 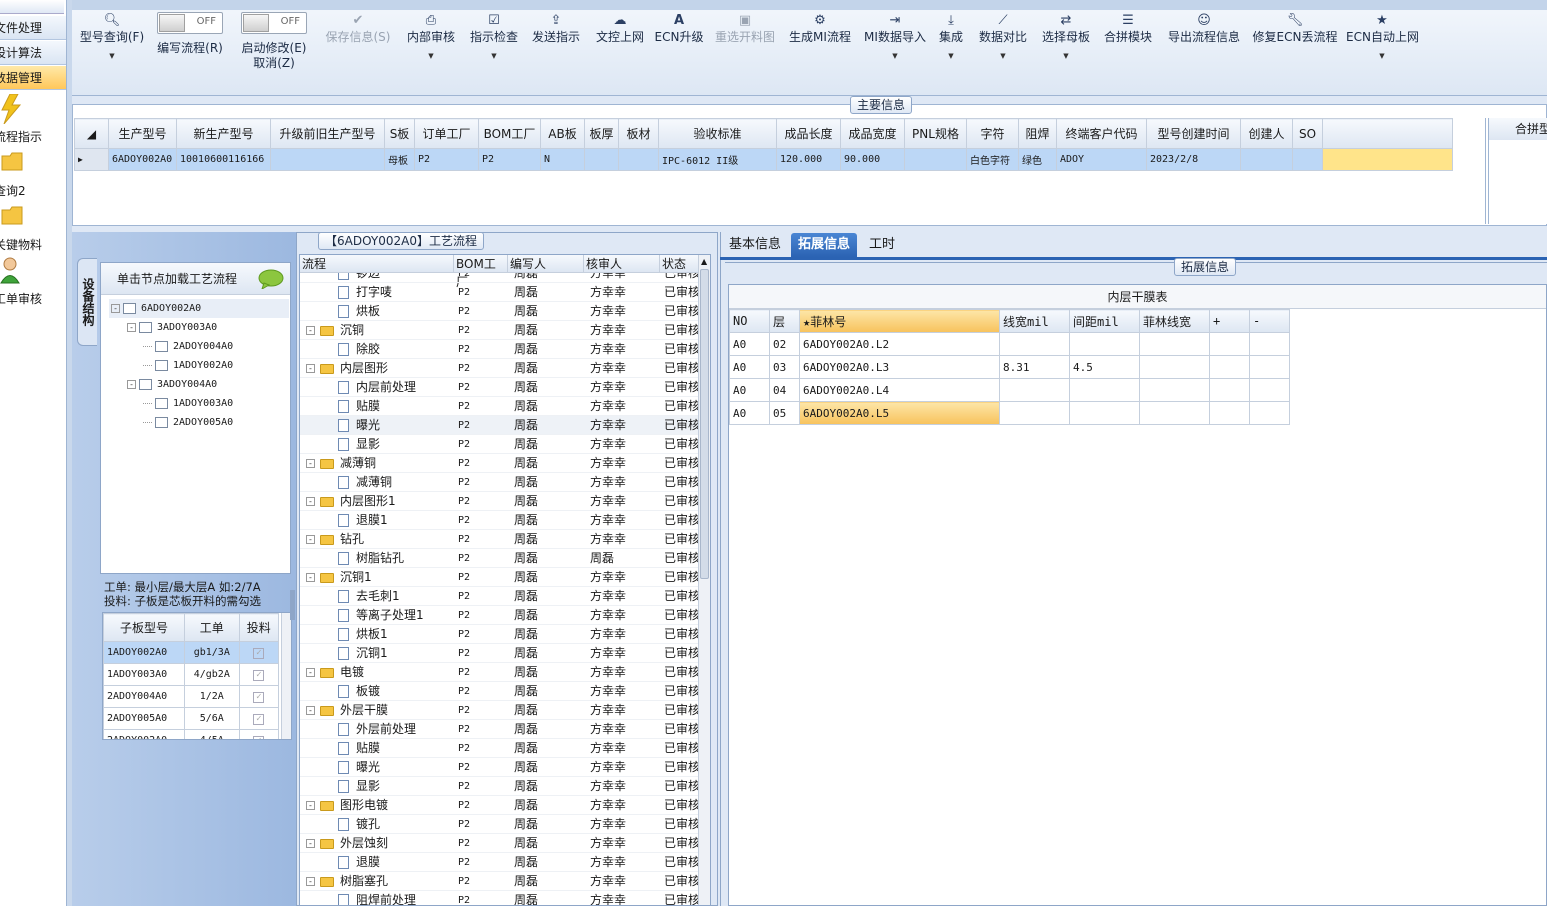 What do you see at coordinates (499, 634) in the screenshot?
I see `flow-row: 烘板1 P2 周磊 方幸幸 已审核` at bounding box center [499, 634].